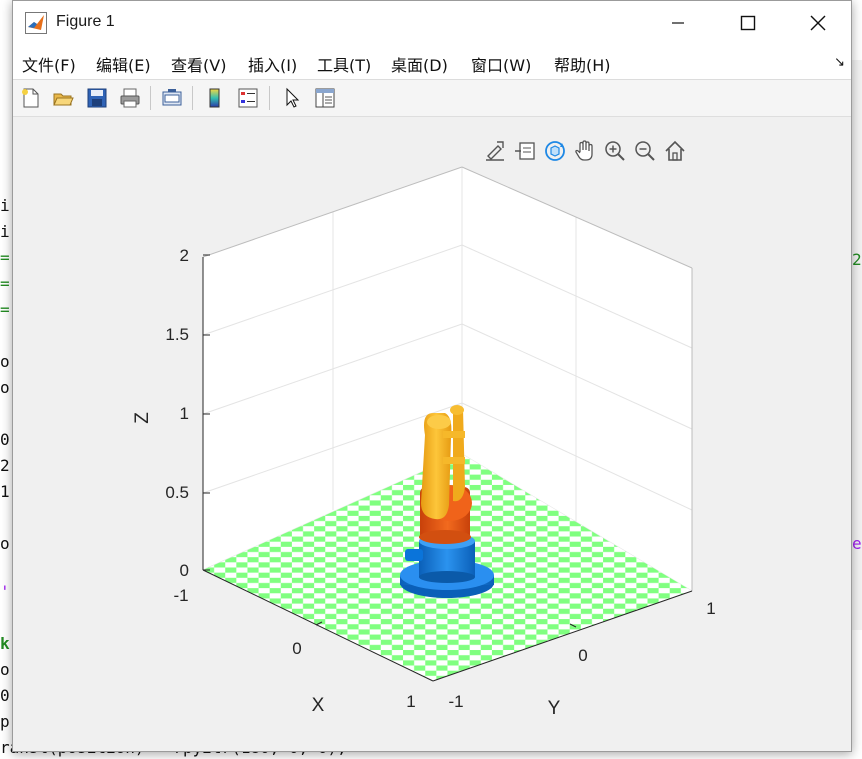  I want to click on open-folder-icon, so click(63, 99).